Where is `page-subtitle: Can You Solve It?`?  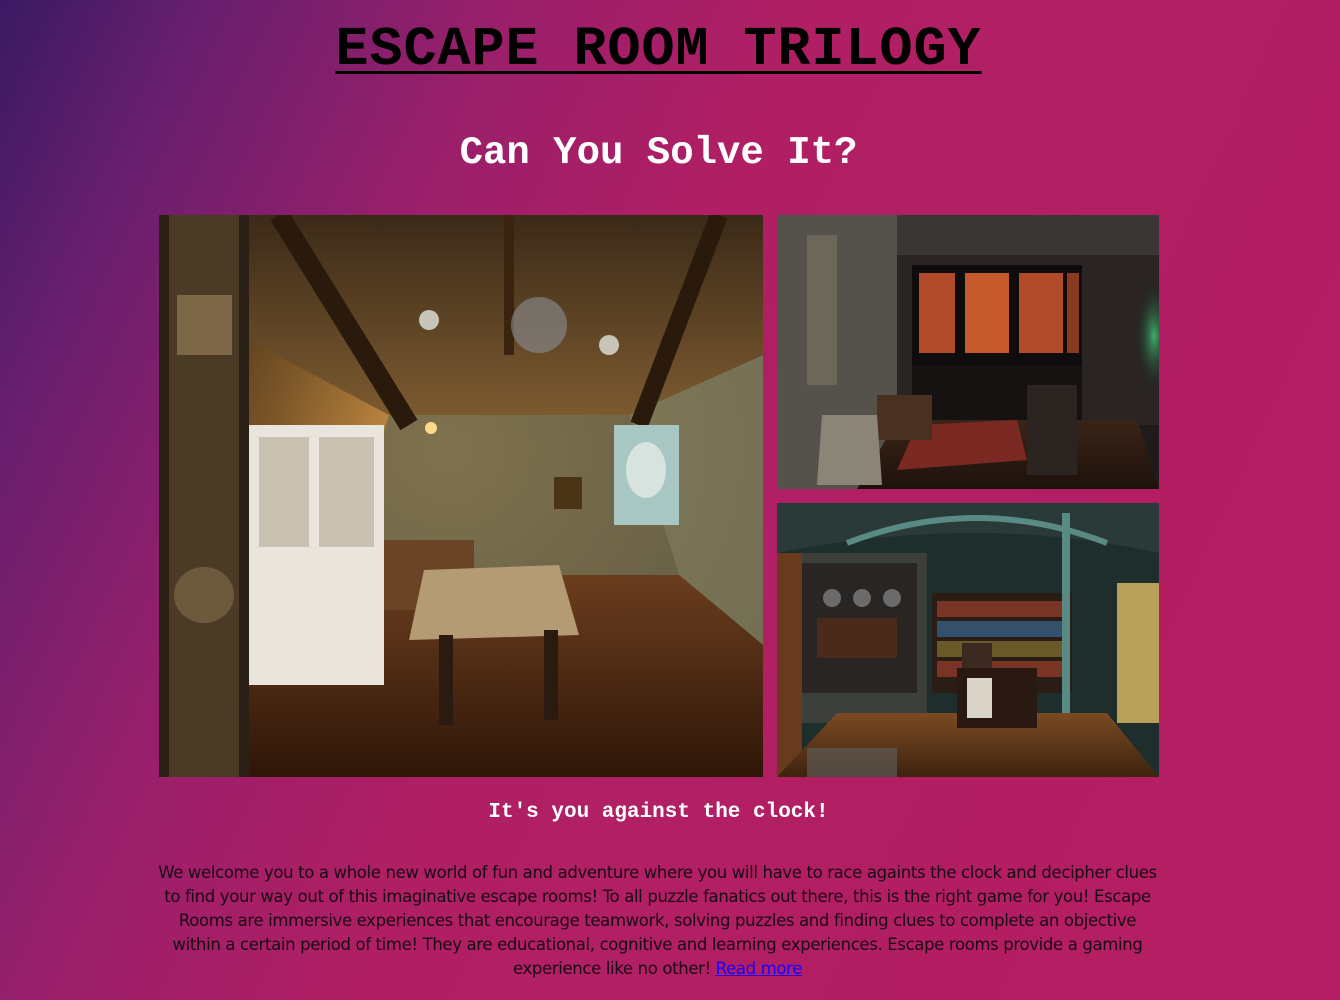
page-subtitle: Can You Solve It? is located at coordinates (658, 153).